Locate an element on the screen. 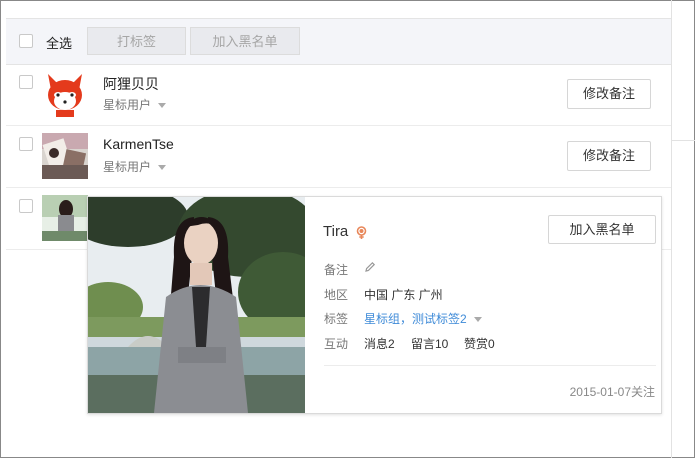  select-all-label: 全选 is located at coordinates (59, 42).